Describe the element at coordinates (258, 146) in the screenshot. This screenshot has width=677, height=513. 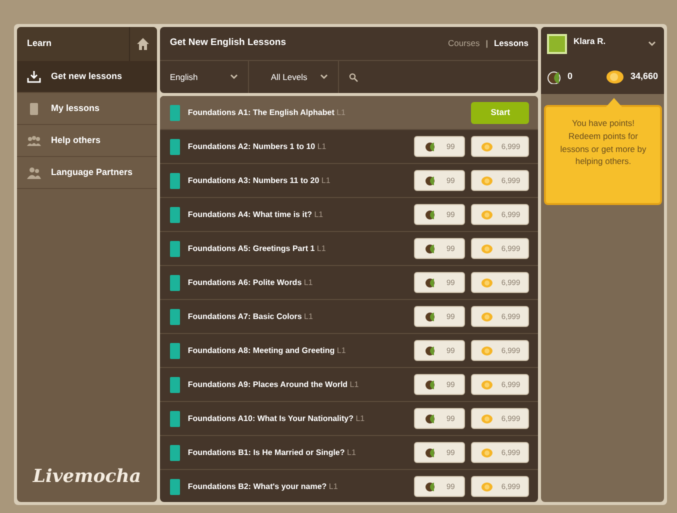
I see `lesson-title: Foundations A2: Numbers 1 to 10 L1` at that location.